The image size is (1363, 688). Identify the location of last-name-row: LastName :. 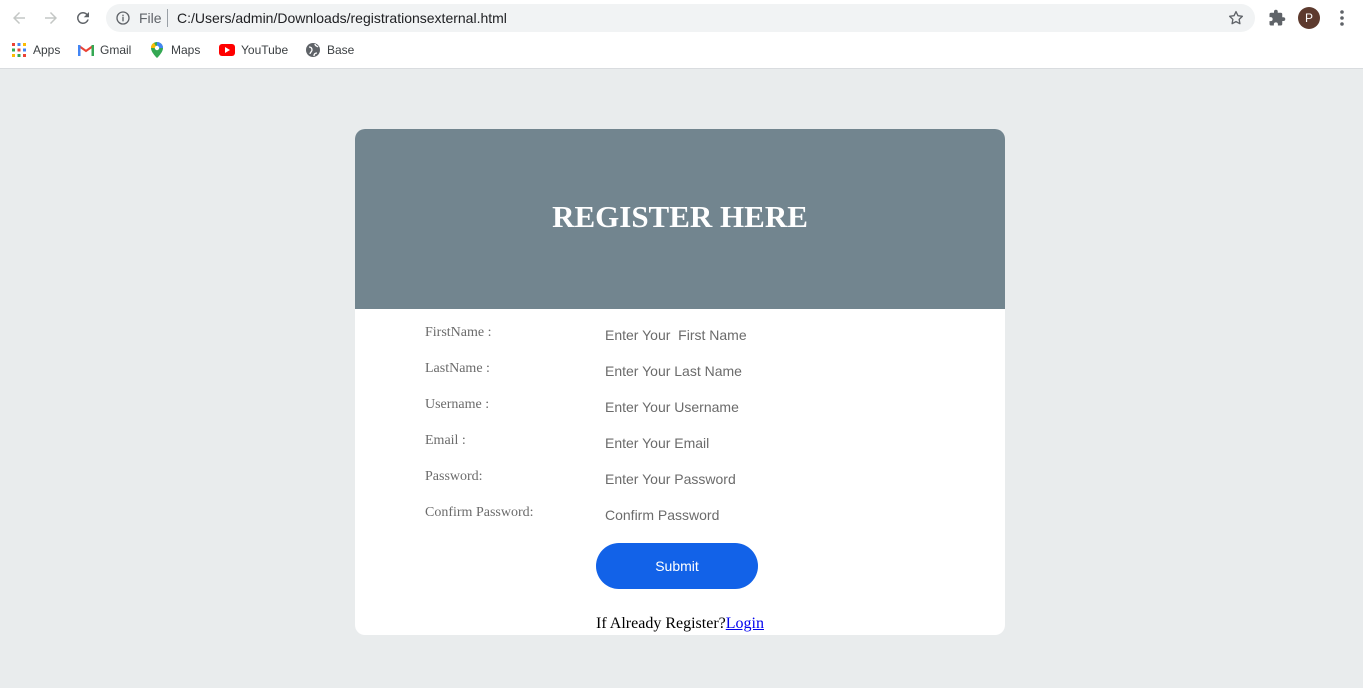
(705, 372).